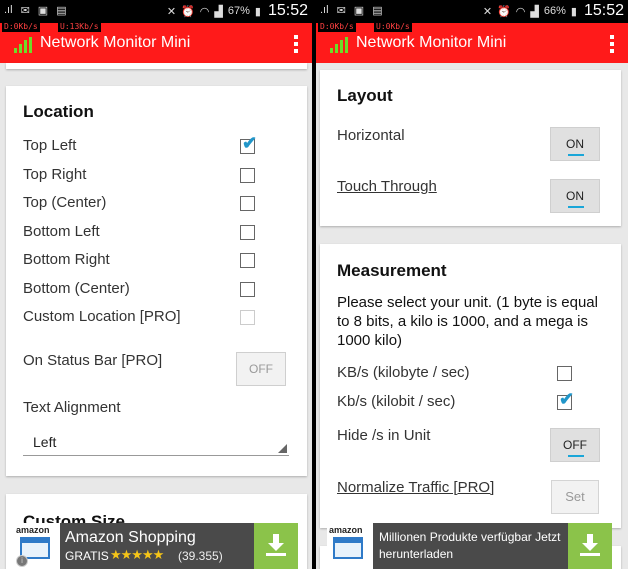  I want to click on normalize-traffic-label: Normalize Traffic [PRO], so click(416, 487).